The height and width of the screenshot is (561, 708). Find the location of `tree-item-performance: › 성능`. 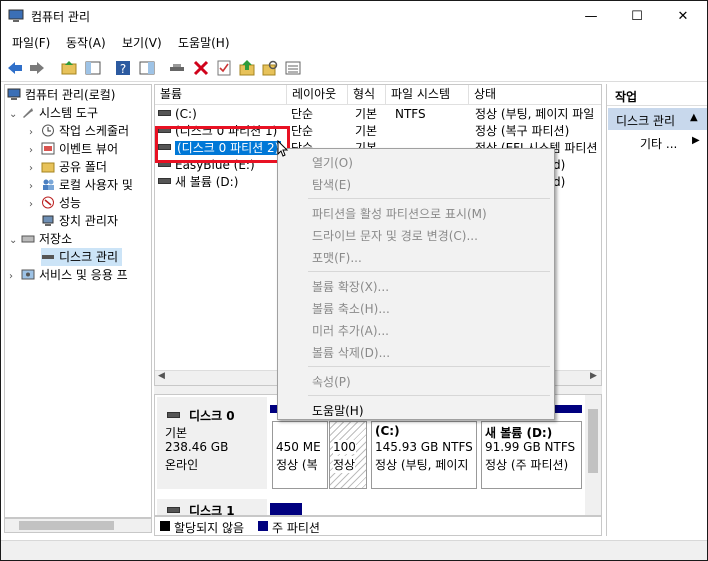

tree-item-performance: › 성능 is located at coordinates (55, 203).